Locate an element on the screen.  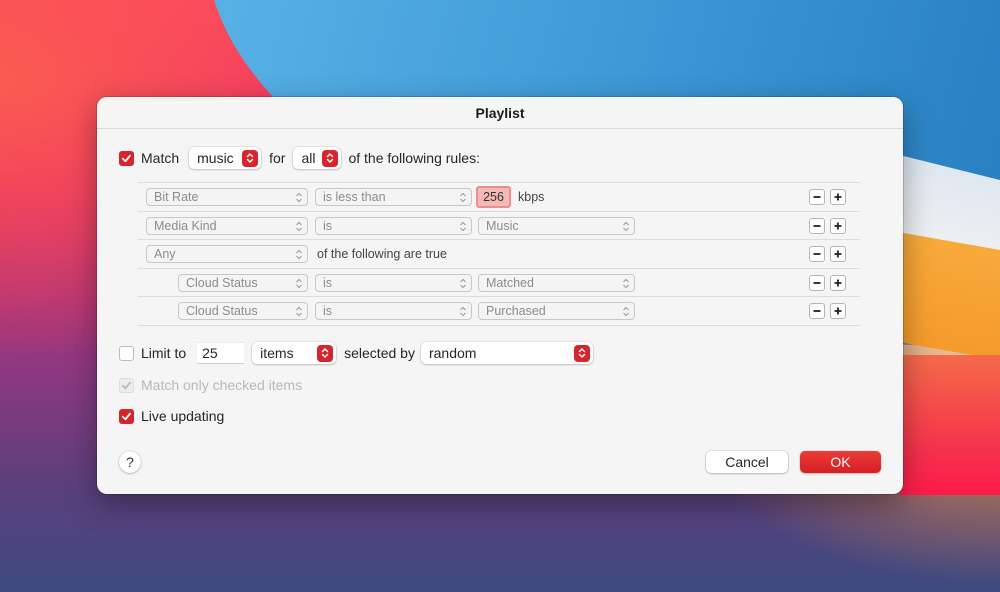
limit-unit-popup: items is located at coordinates (294, 353).